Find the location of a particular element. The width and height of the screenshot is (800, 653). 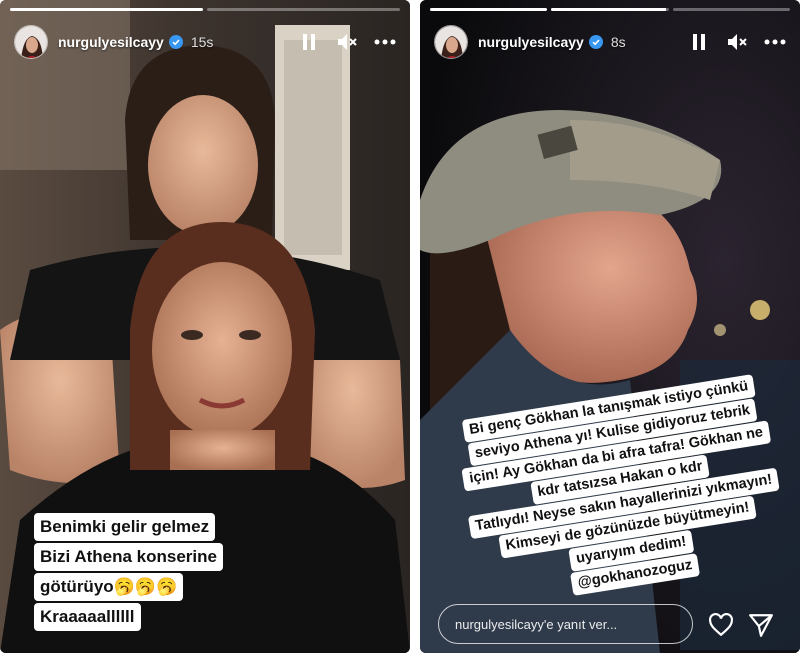

emoji-yawning: 🥱🥱🥱 is located at coordinates (145, 586).